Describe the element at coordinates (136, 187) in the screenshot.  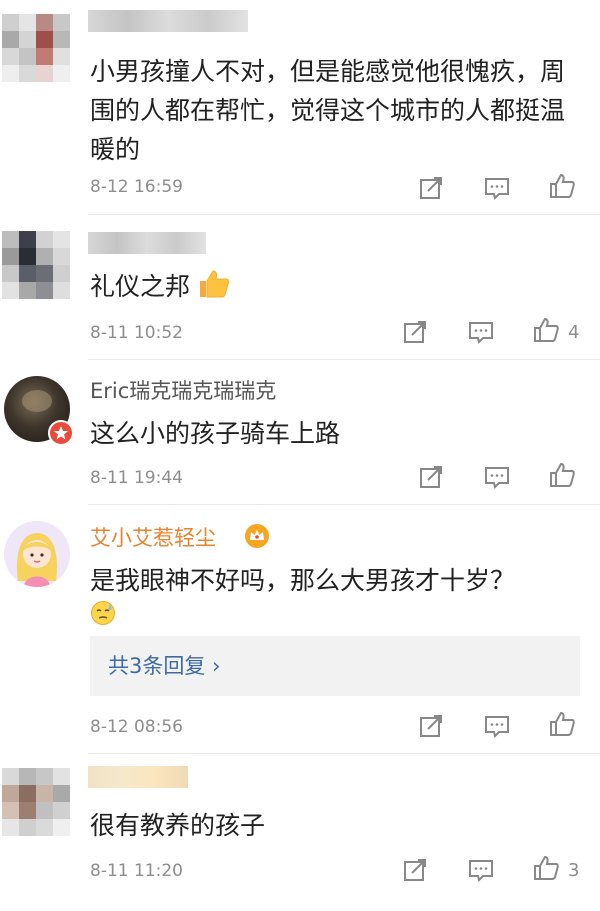
I see `timestamp: 8-12 16:59` at that location.